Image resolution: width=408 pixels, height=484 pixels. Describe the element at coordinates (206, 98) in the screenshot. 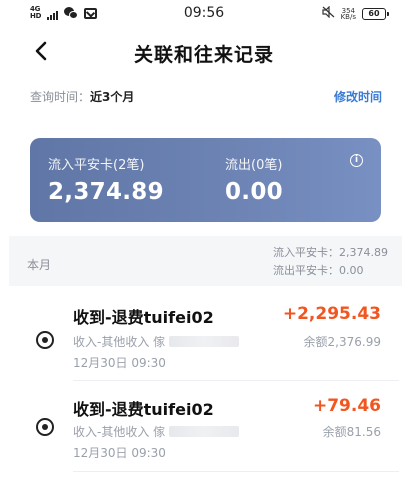

I see `query-time-row: 查询时间：近3个月 修改时间` at that location.